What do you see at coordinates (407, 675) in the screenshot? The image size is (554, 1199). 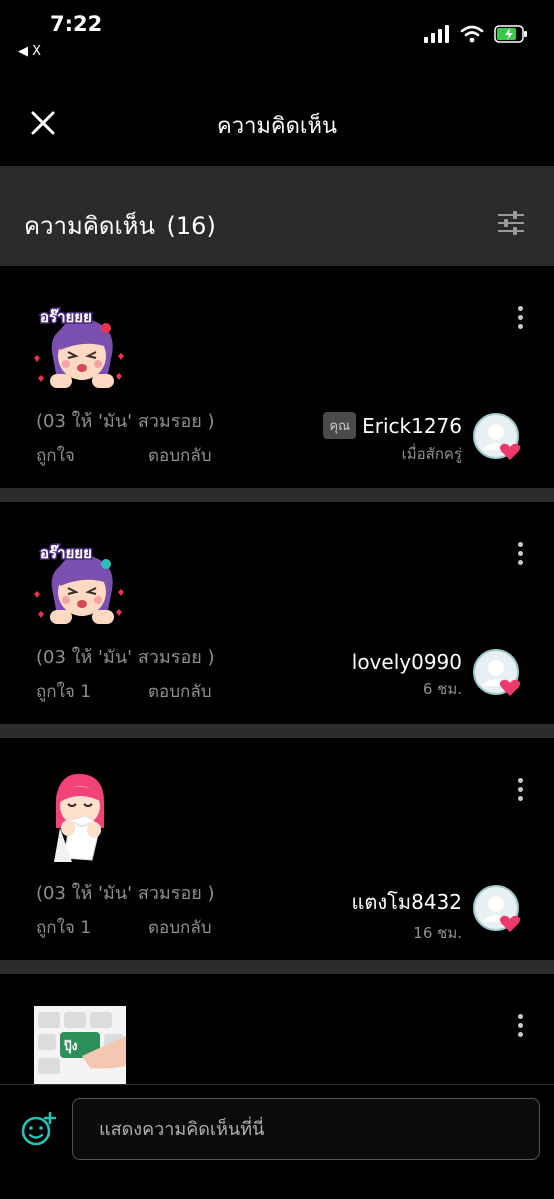 I see `author-block: lovely0990 6 ชม.` at bounding box center [407, 675].